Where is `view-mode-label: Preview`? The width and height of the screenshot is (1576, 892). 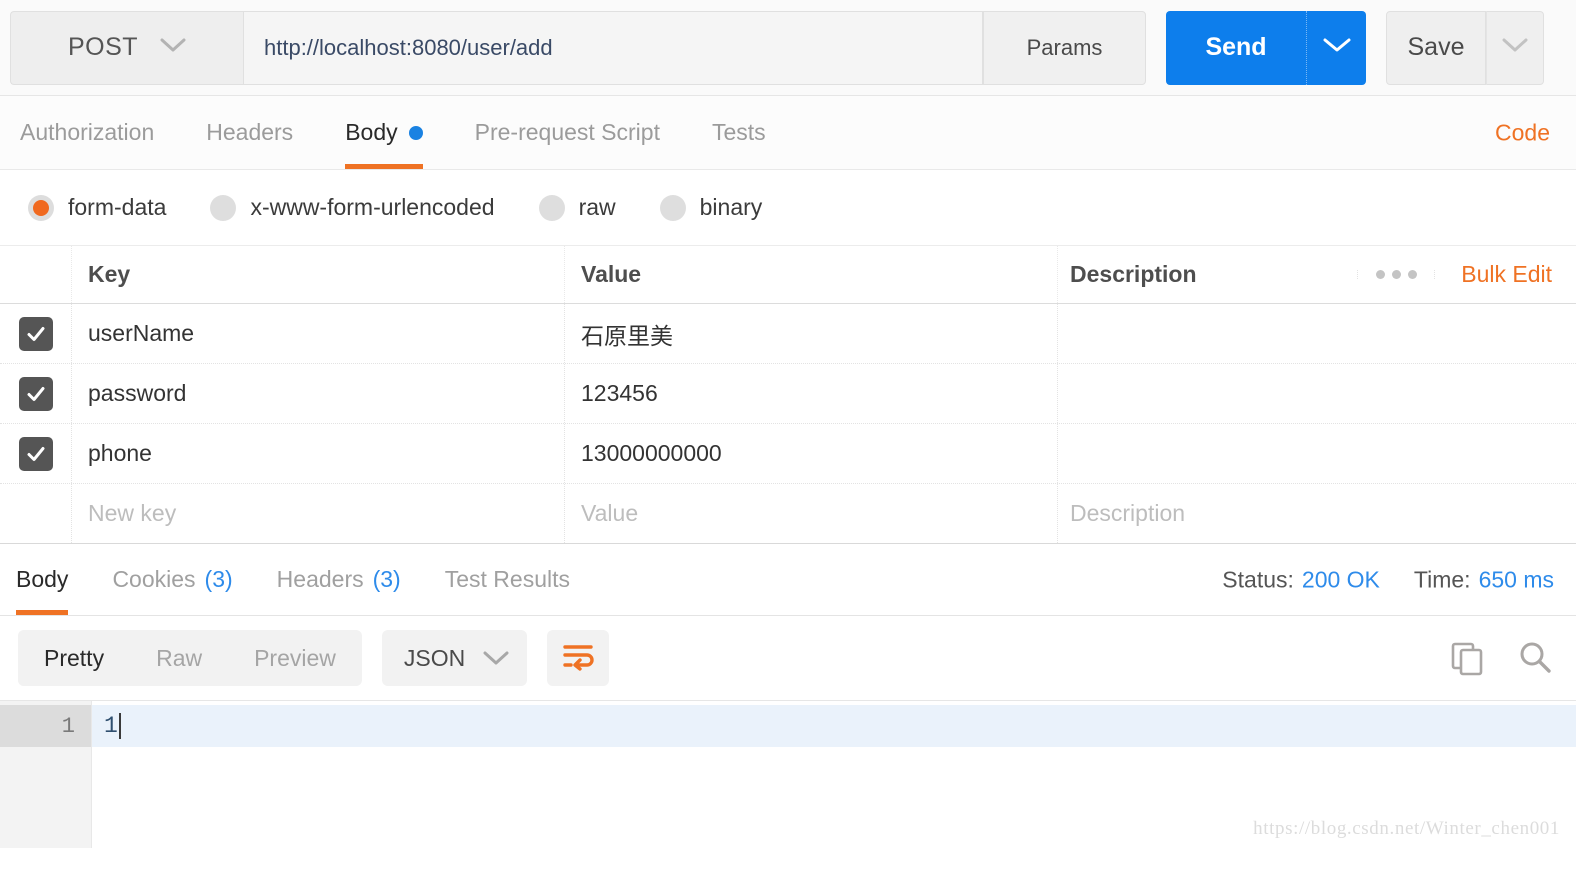
view-mode-label: Preview is located at coordinates (295, 657).